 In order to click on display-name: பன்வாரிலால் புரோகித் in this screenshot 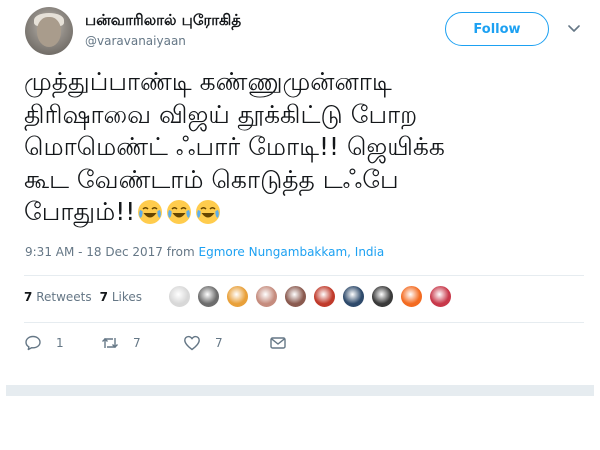, I will do `click(163, 21)`.